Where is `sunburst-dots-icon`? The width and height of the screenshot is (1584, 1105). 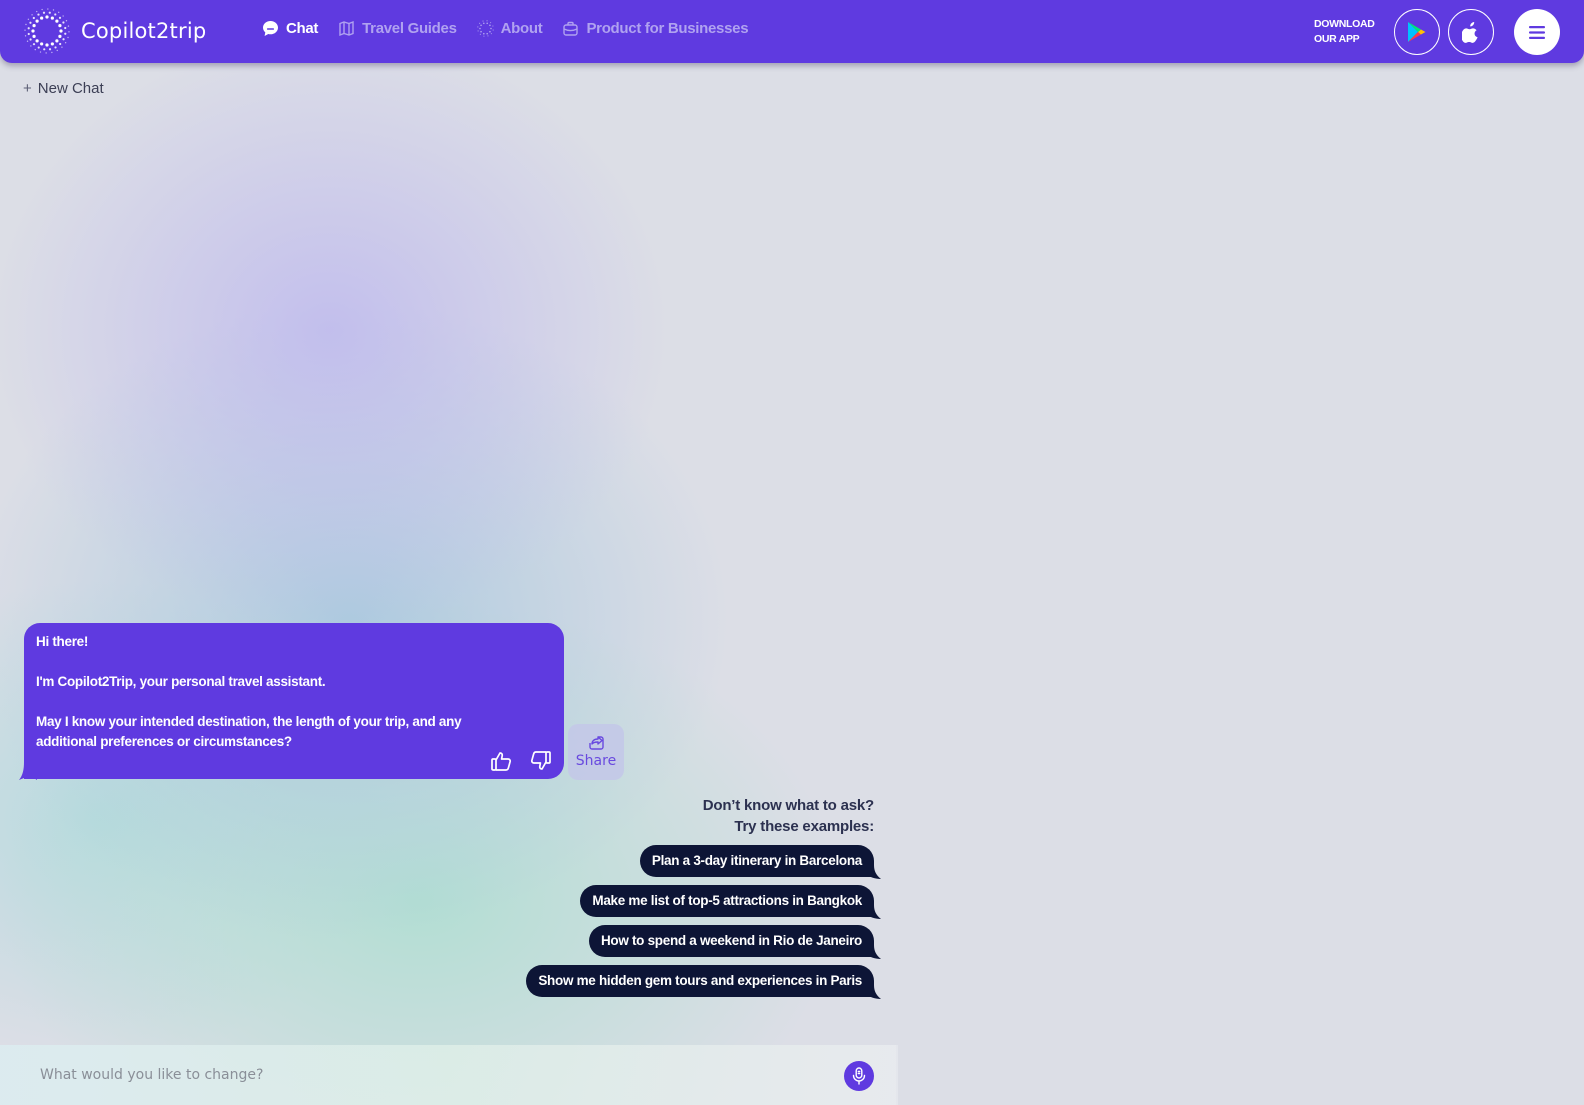
sunburst-dots-icon is located at coordinates (47, 31).